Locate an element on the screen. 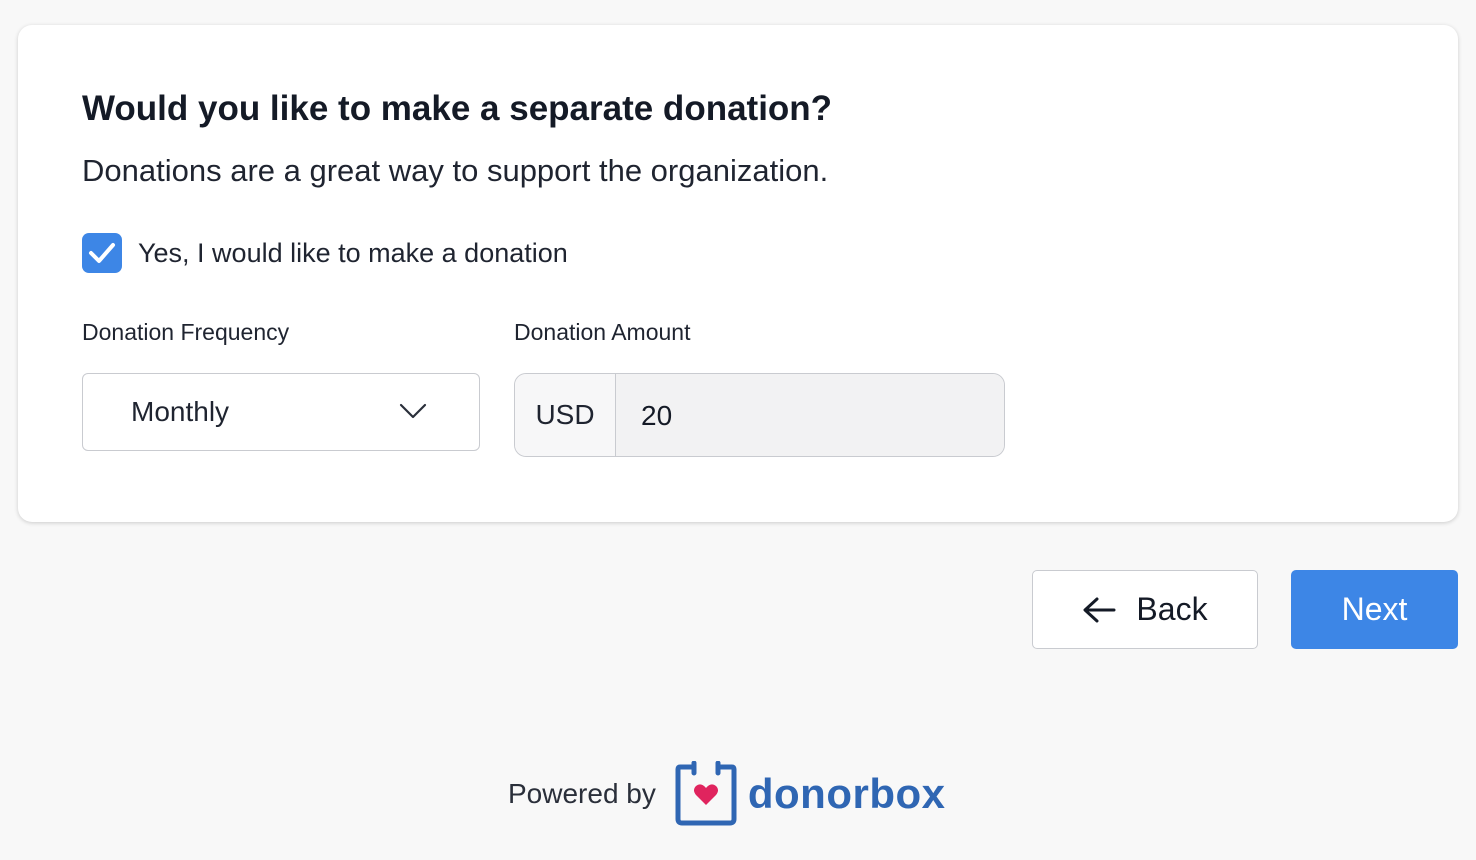 The height and width of the screenshot is (860, 1476). amount-input-group: USD is located at coordinates (759, 415).